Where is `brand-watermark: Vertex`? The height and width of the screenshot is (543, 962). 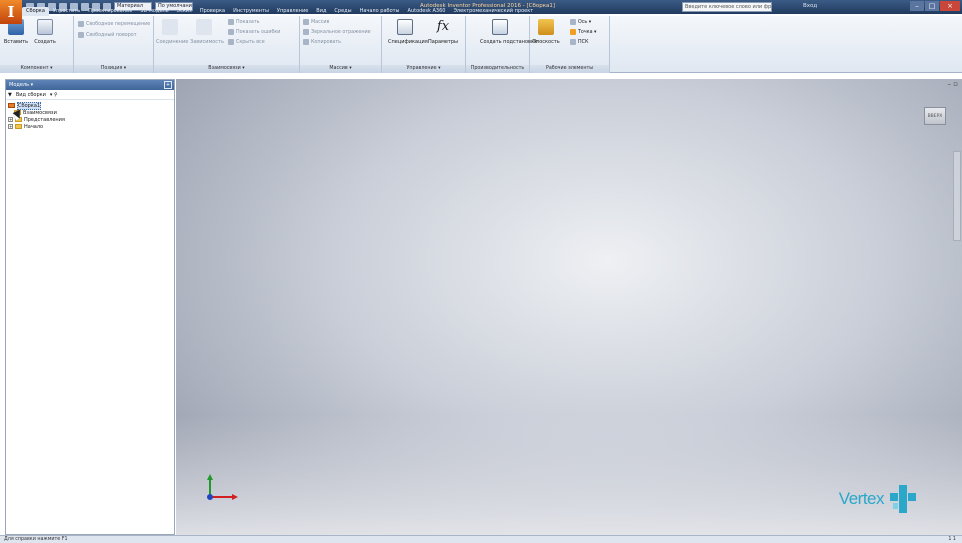
brand-watermark: Vertex is located at coordinates (878, 499).